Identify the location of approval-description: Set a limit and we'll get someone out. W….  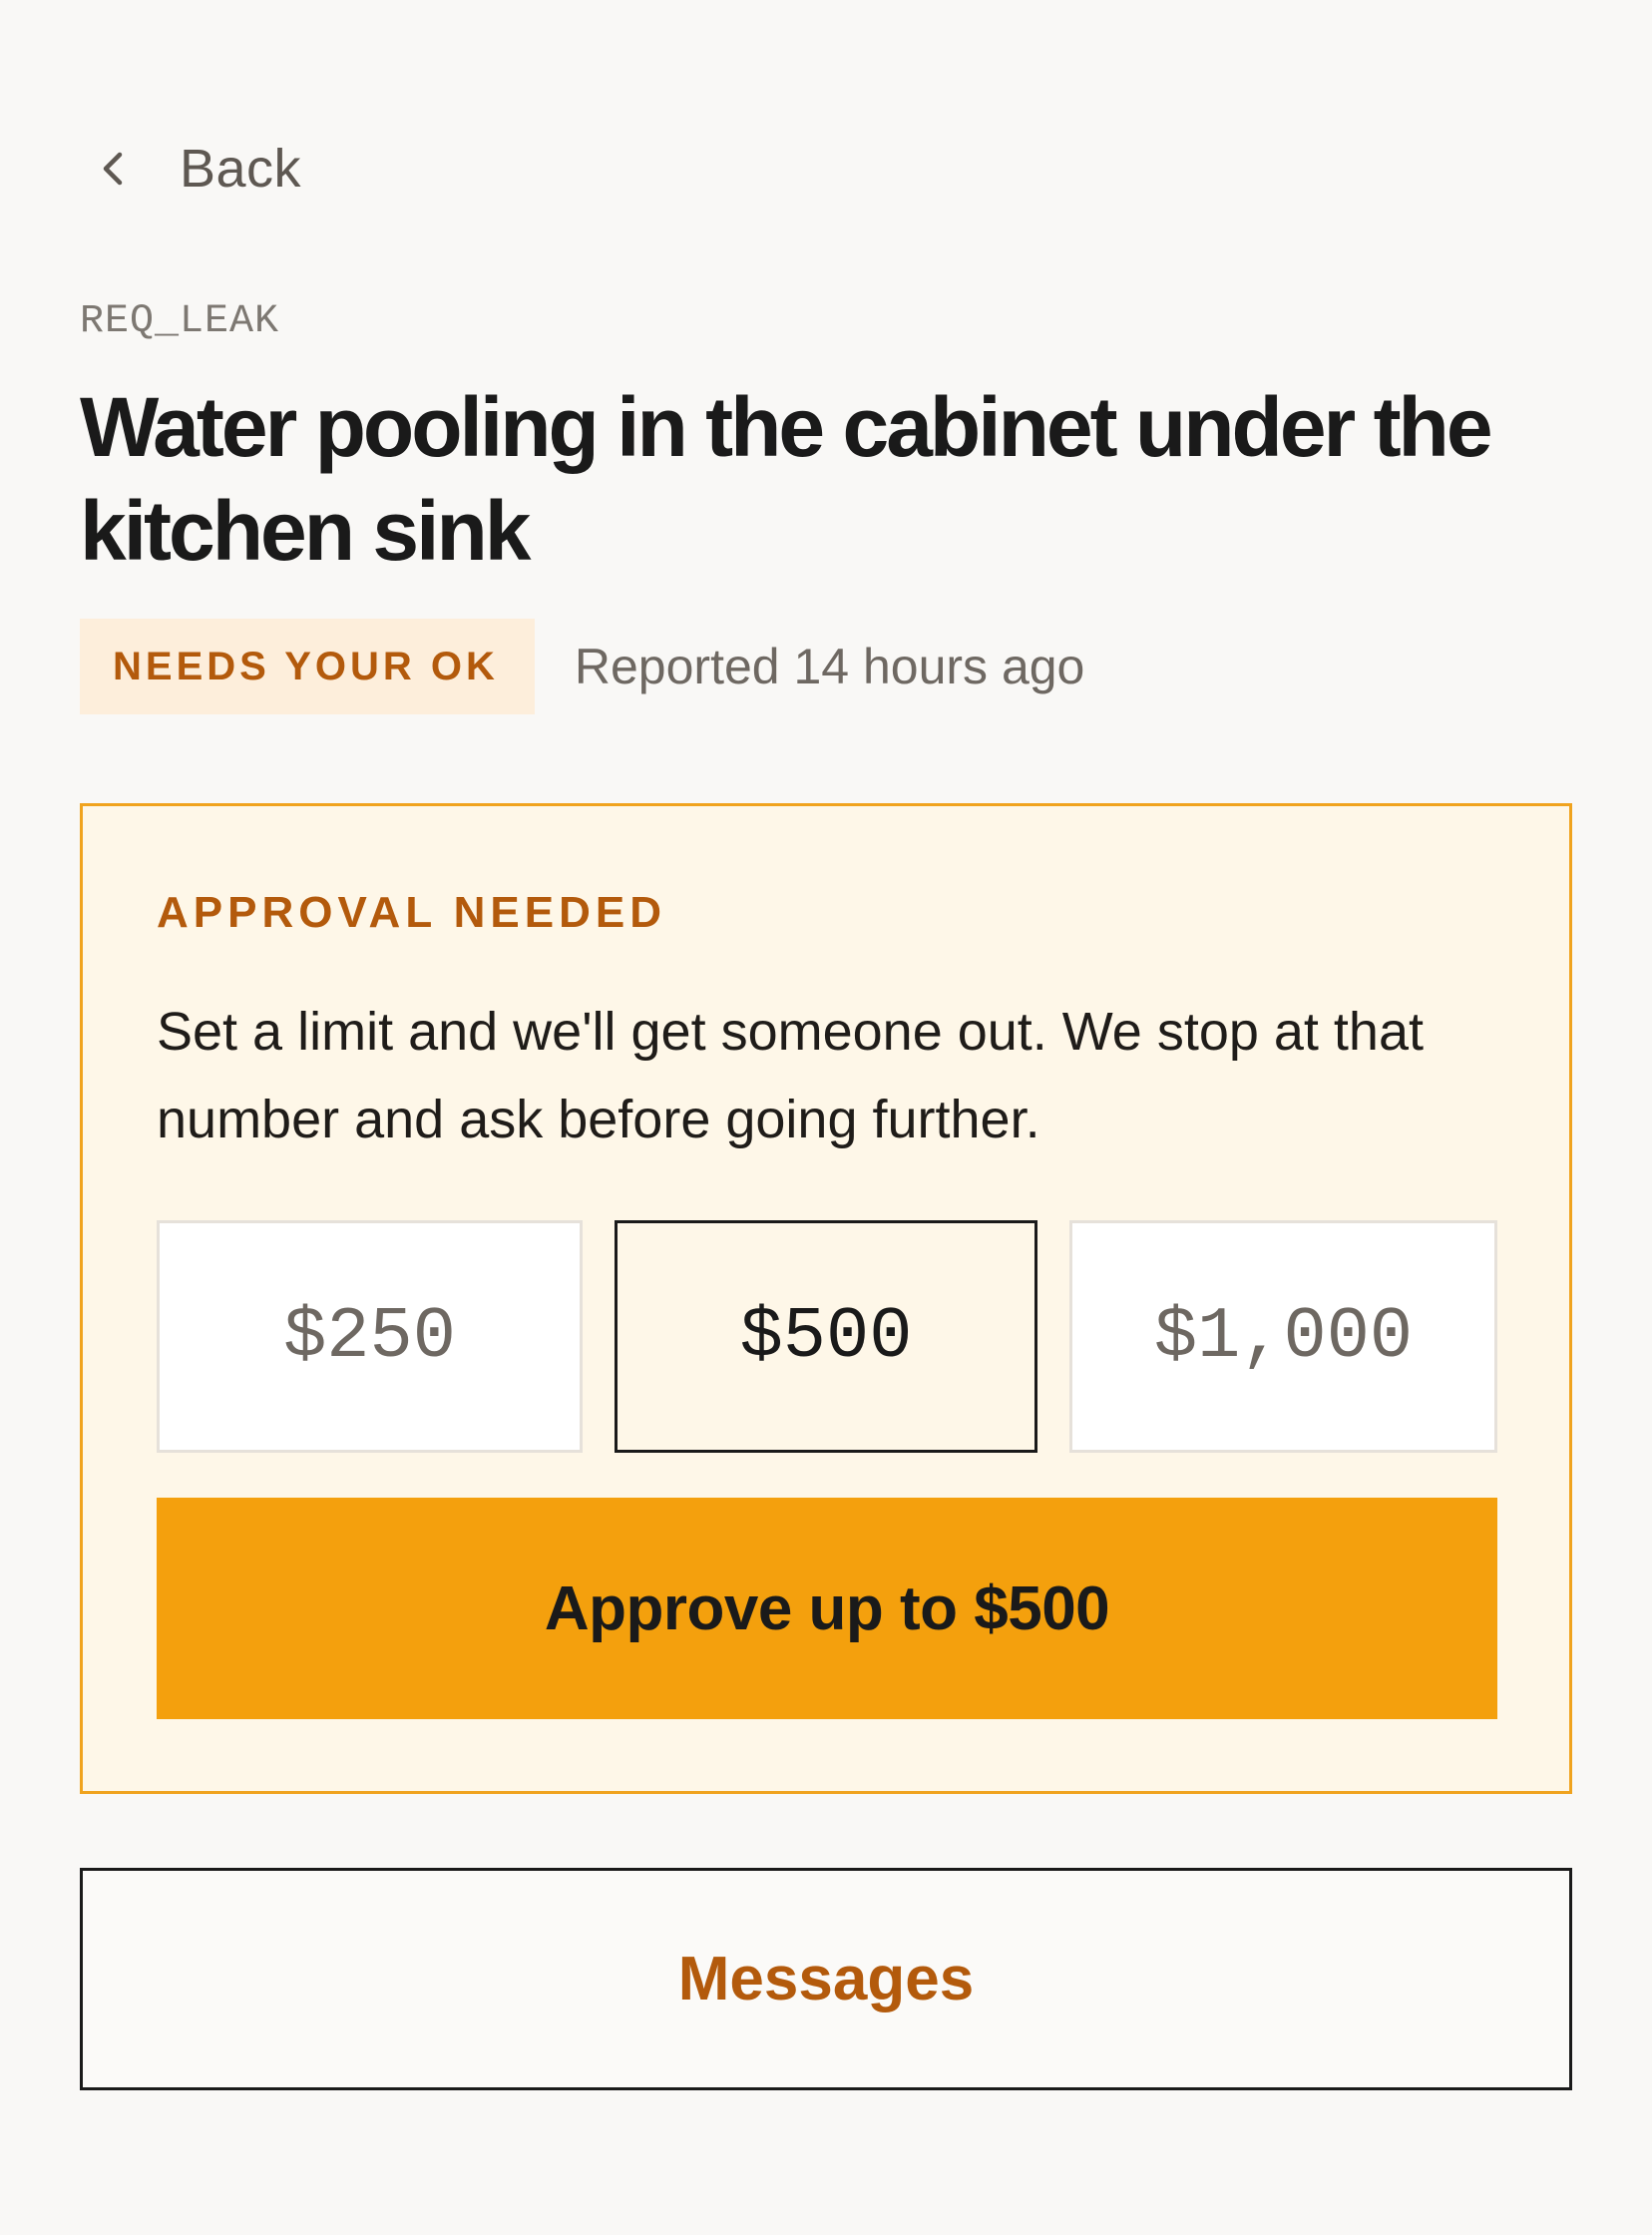
(791, 1075).